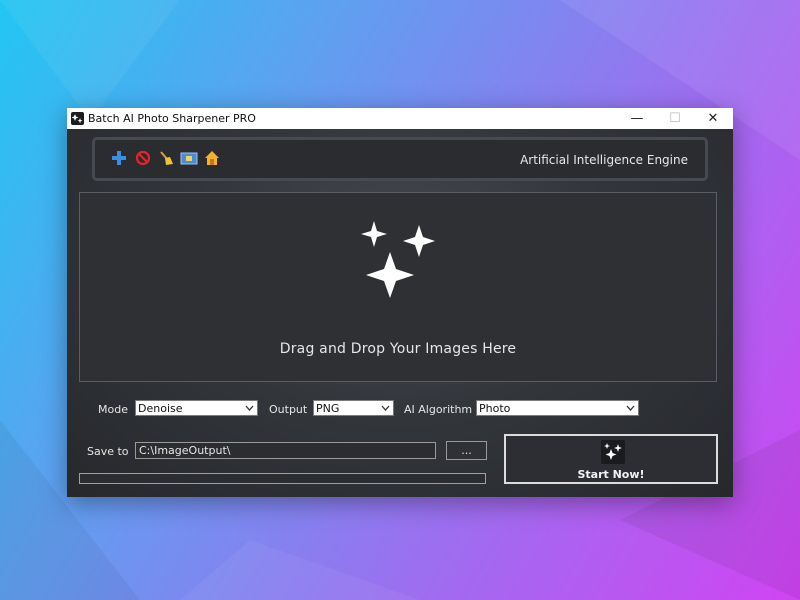 The height and width of the screenshot is (600, 800). What do you see at coordinates (675, 118) in the screenshot?
I see `maximize-button: ☐` at bounding box center [675, 118].